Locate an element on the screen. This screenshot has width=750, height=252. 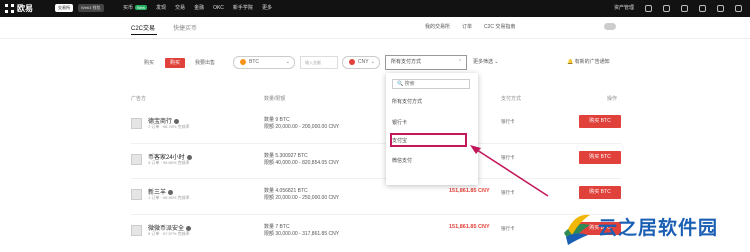
dropdown-search-input: 🔍 搜索 is located at coordinates (431, 84).